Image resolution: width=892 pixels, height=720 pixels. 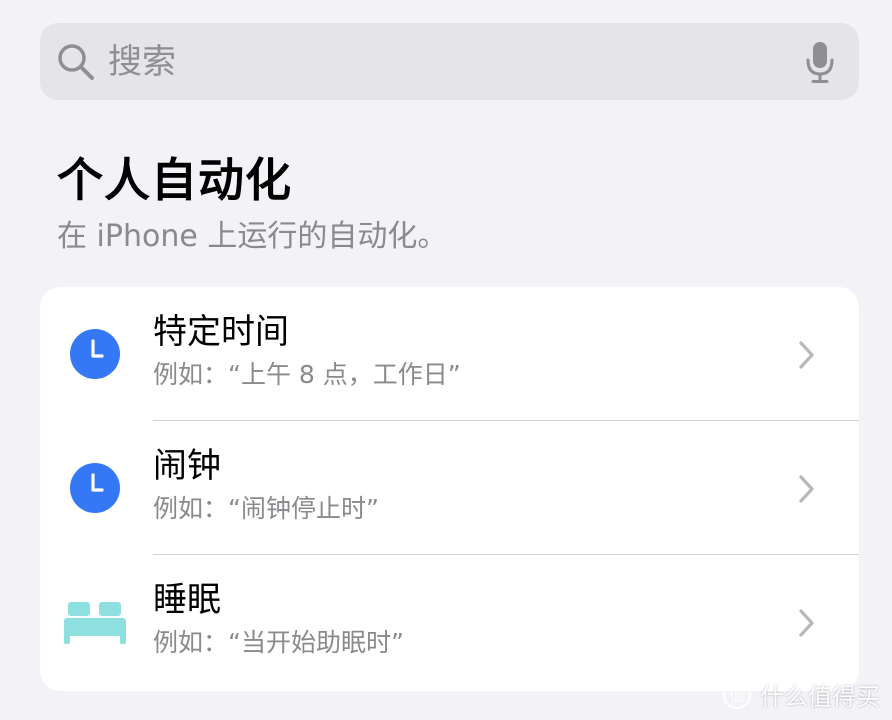 I want to click on watermark-text: 什么值得买, so click(x=820, y=697).